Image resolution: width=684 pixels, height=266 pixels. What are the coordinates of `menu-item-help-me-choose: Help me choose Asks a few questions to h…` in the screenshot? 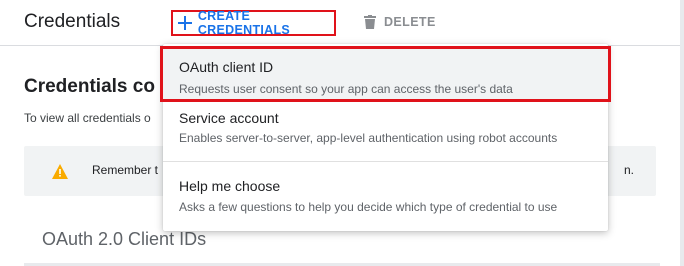 It's located at (385, 199).